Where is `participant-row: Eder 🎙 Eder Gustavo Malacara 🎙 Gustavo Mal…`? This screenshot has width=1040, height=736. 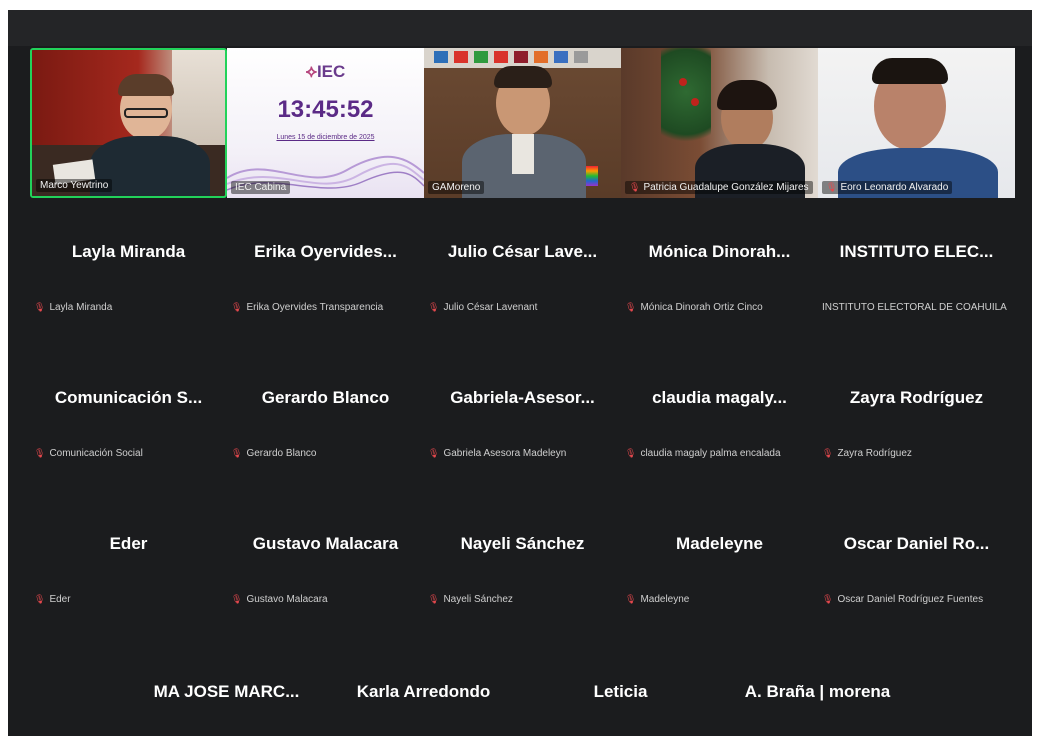 participant-row: Eder 🎙 Eder Gustavo Malacara 🎙 Gustavo Mal… is located at coordinates (523, 564).